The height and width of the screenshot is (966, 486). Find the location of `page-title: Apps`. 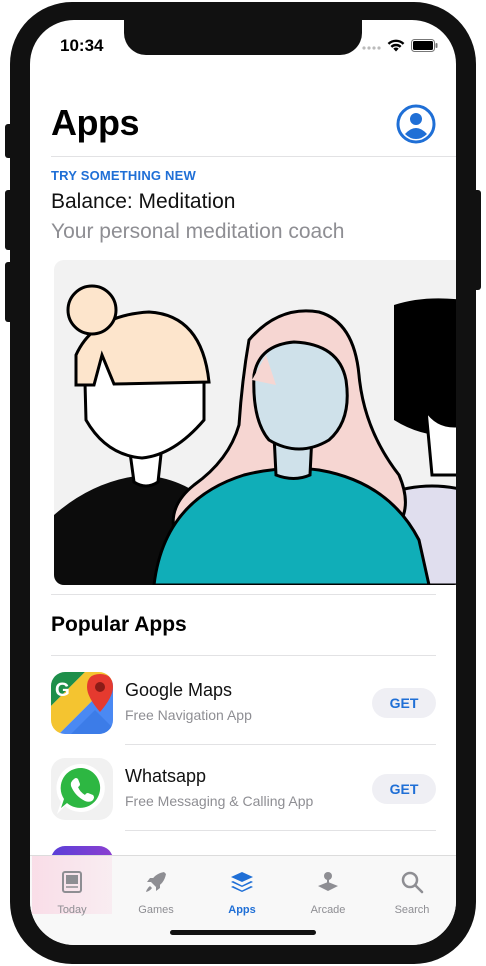

page-title: Apps is located at coordinates (95, 122).